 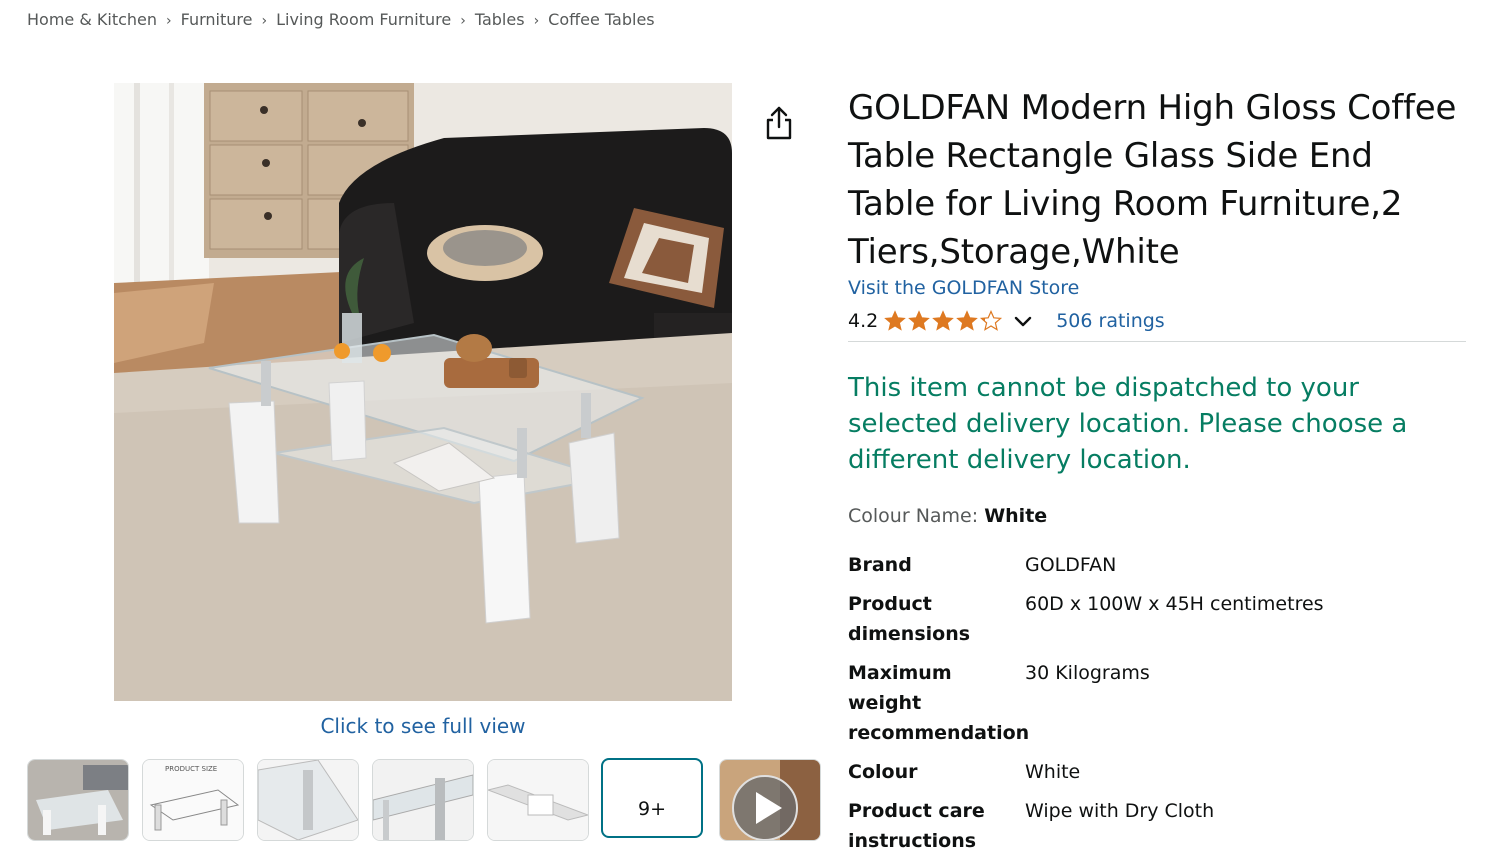 What do you see at coordinates (779, 123) in the screenshot?
I see `share-icon` at bounding box center [779, 123].